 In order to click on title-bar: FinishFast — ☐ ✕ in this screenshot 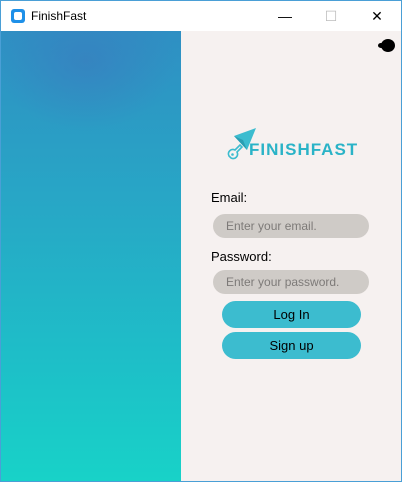, I will do `click(201, 16)`.